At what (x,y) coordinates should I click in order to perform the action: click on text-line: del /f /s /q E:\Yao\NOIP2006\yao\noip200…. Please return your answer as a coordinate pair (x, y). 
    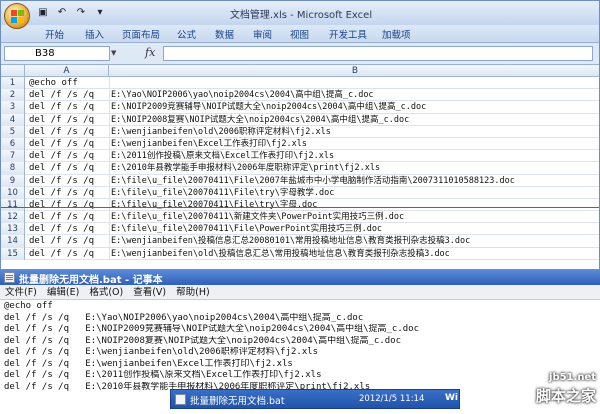
    Looking at the image, I should click on (184, 317).